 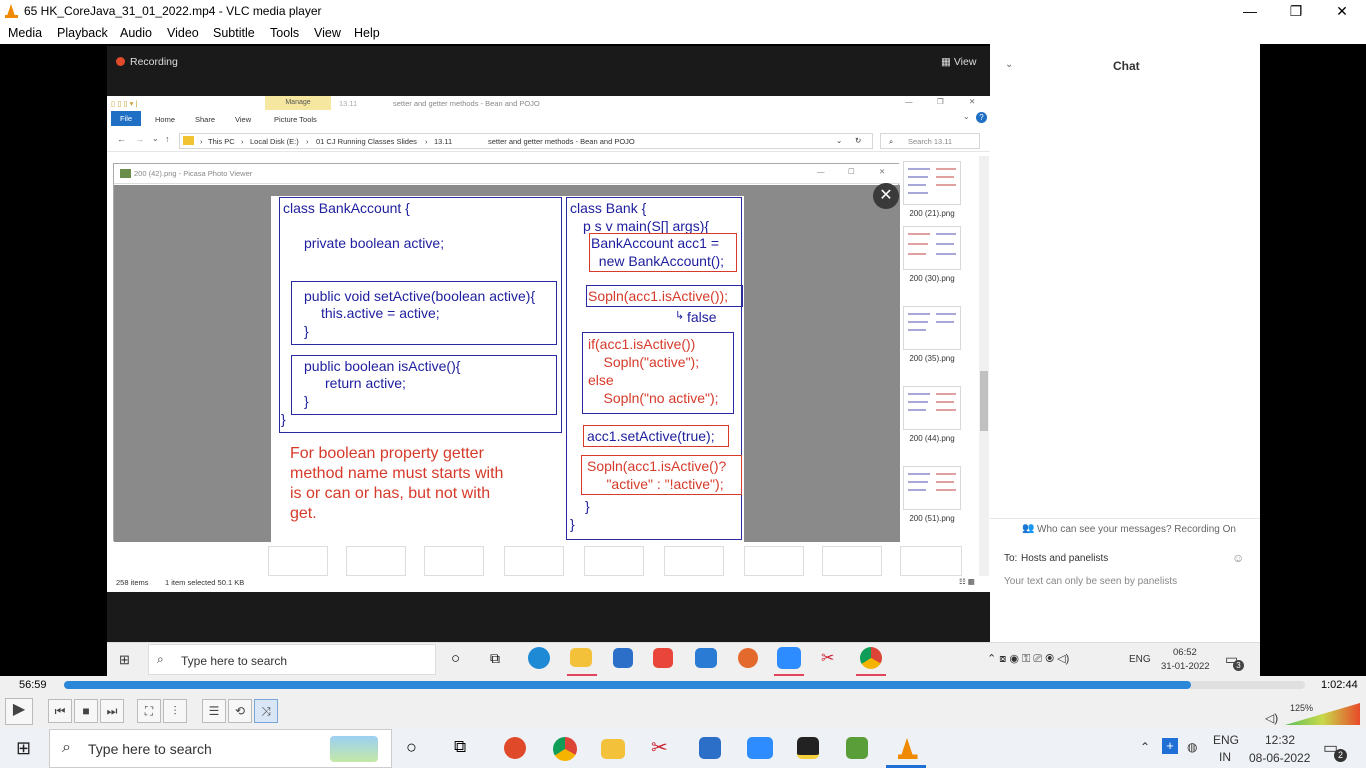 What do you see at coordinates (175, 711) in the screenshot?
I see `extended-settings-button: ⫶` at bounding box center [175, 711].